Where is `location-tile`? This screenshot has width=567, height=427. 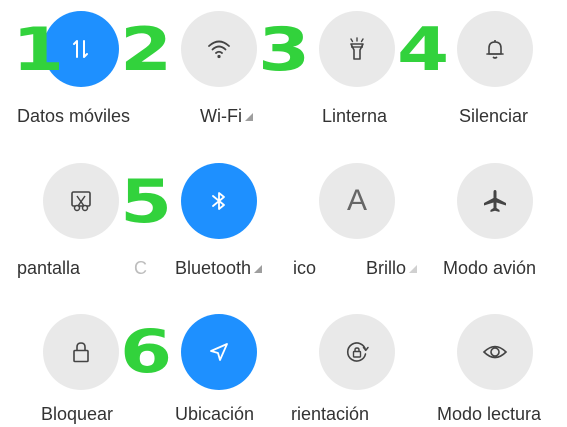
location-tile is located at coordinates (219, 352).